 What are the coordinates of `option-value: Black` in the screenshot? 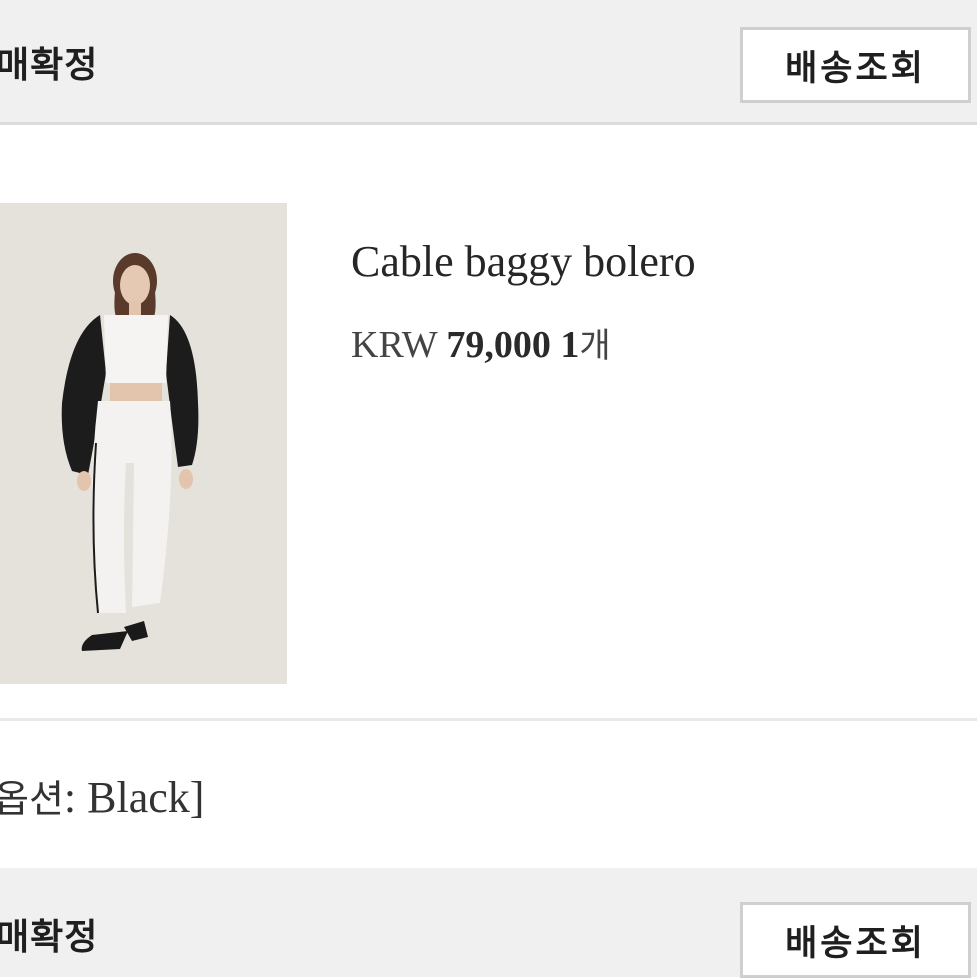 It's located at (138, 797).